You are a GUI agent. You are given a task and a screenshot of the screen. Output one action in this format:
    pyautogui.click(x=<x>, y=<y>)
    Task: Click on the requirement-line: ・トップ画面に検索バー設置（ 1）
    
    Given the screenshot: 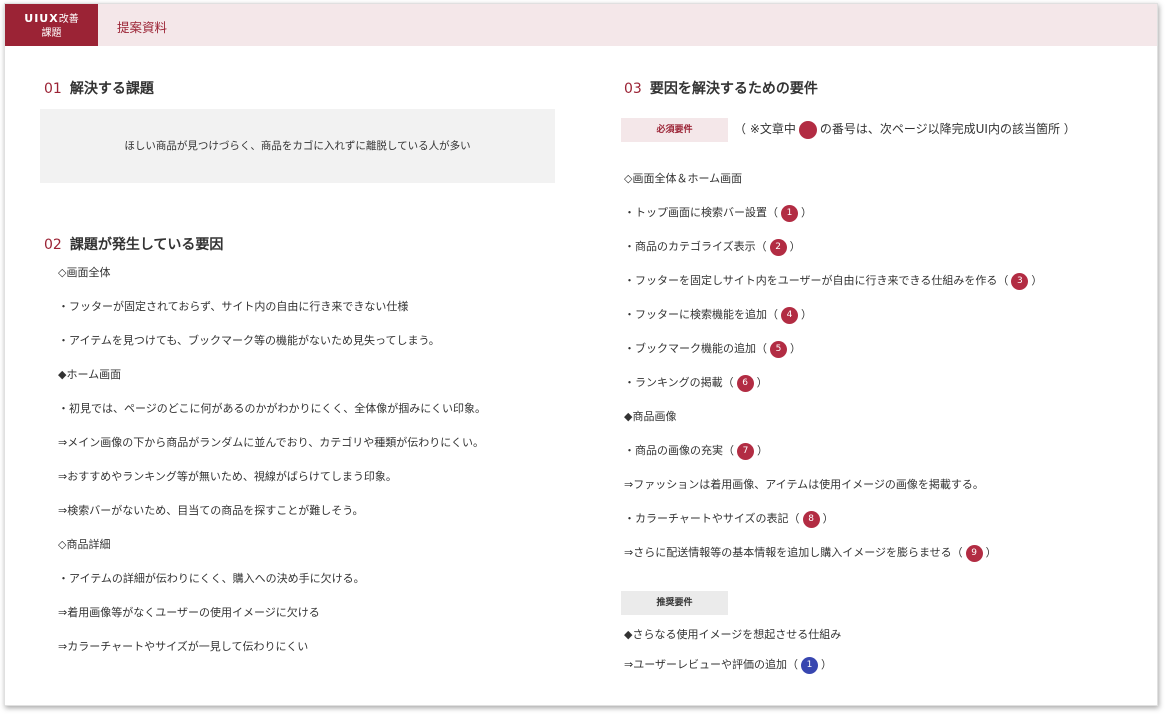 What is the action you would take?
    pyautogui.click(x=718, y=213)
    